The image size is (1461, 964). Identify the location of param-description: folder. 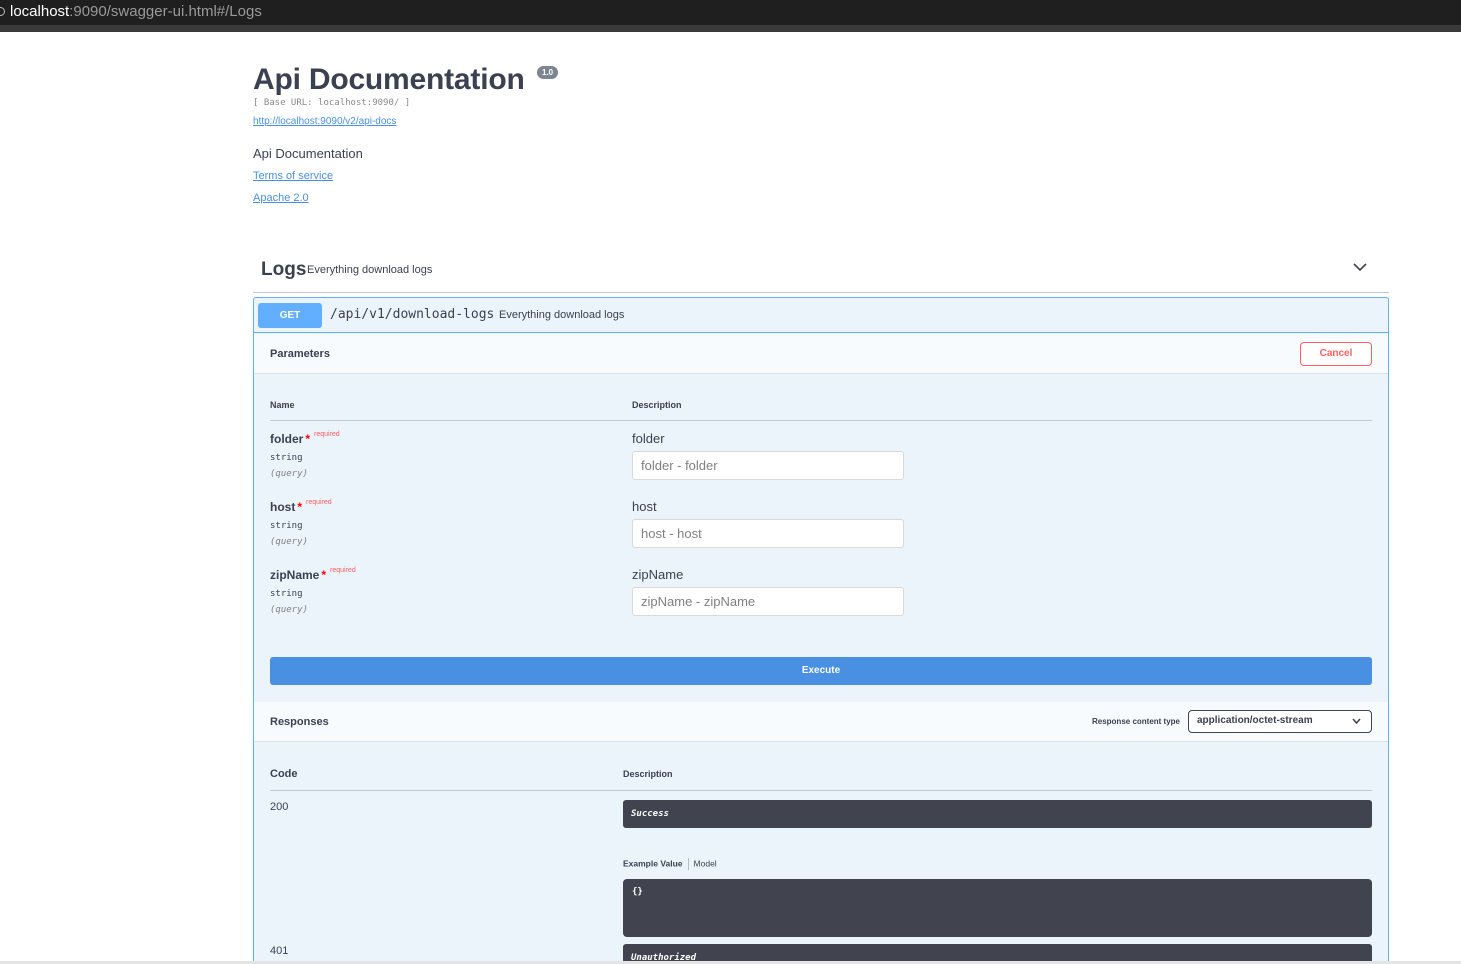
(648, 438).